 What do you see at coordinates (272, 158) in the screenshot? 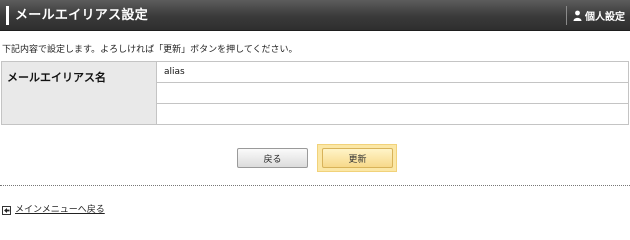
I see `back-button: 戻る` at bounding box center [272, 158].